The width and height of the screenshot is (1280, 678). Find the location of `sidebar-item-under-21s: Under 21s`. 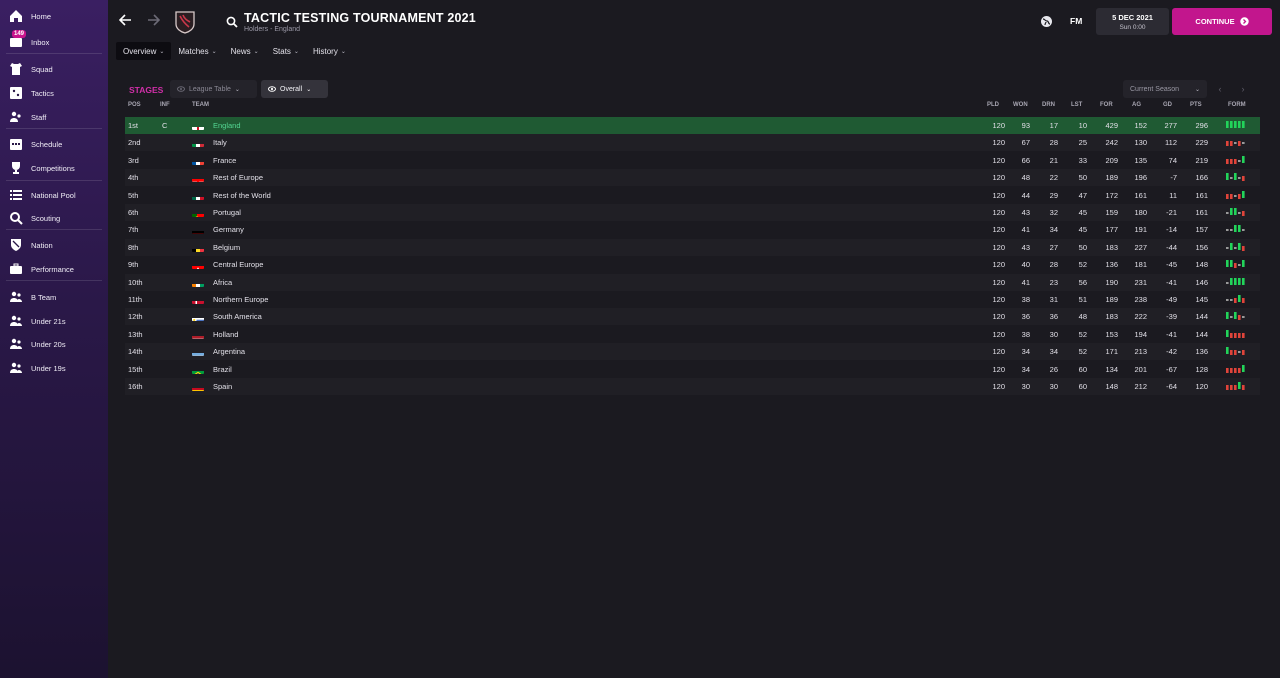

sidebar-item-under-21s: Under 21s is located at coordinates (52, 321).